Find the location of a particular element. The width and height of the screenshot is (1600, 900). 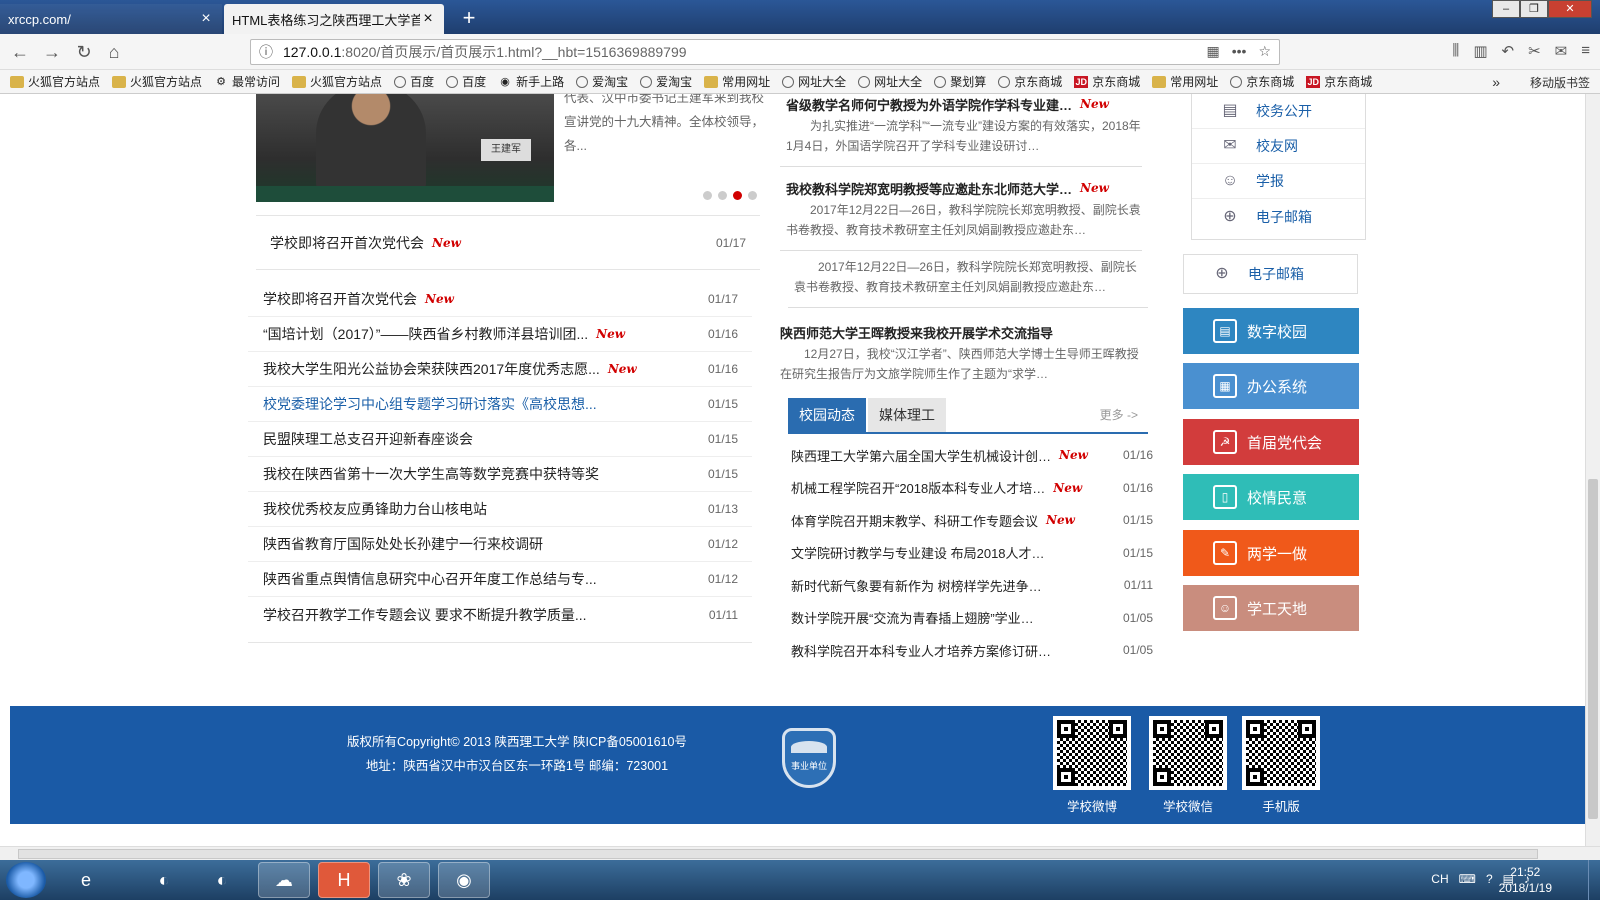

carousel-dot-active is located at coordinates (737, 195).